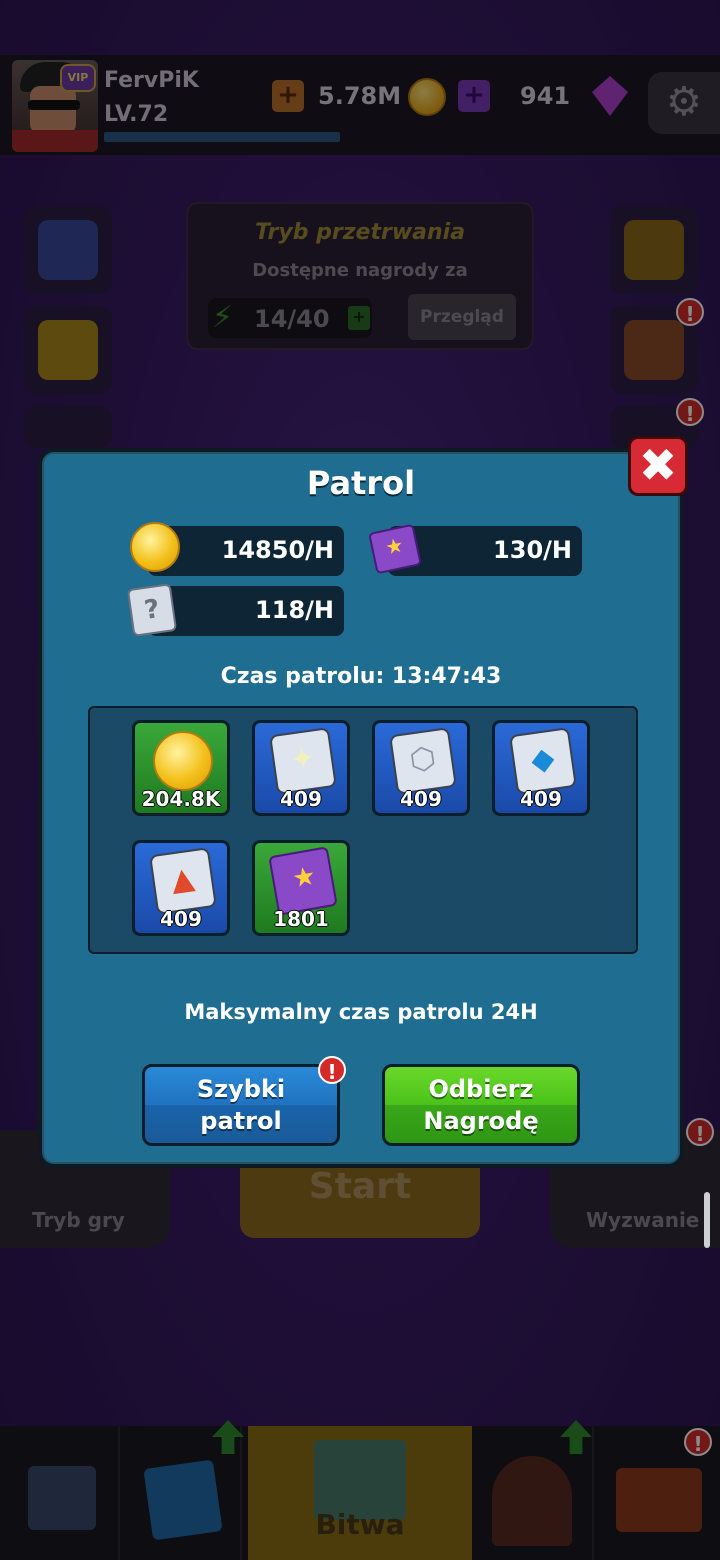 The image size is (720, 1560). Describe the element at coordinates (246, 611) in the screenshot. I see `cards-rate: 118/H` at that location.